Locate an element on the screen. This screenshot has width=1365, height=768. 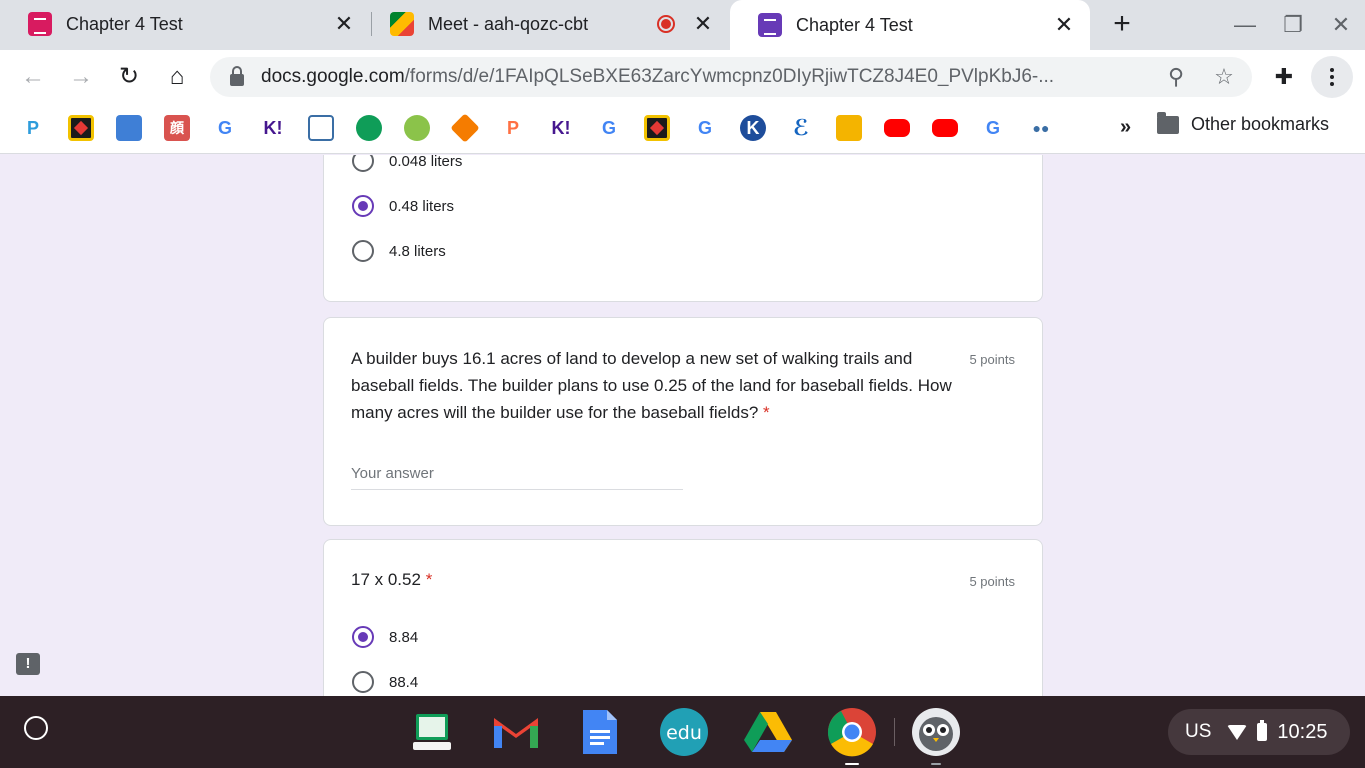
browser-menu-icon is located at coordinates (1332, 77).